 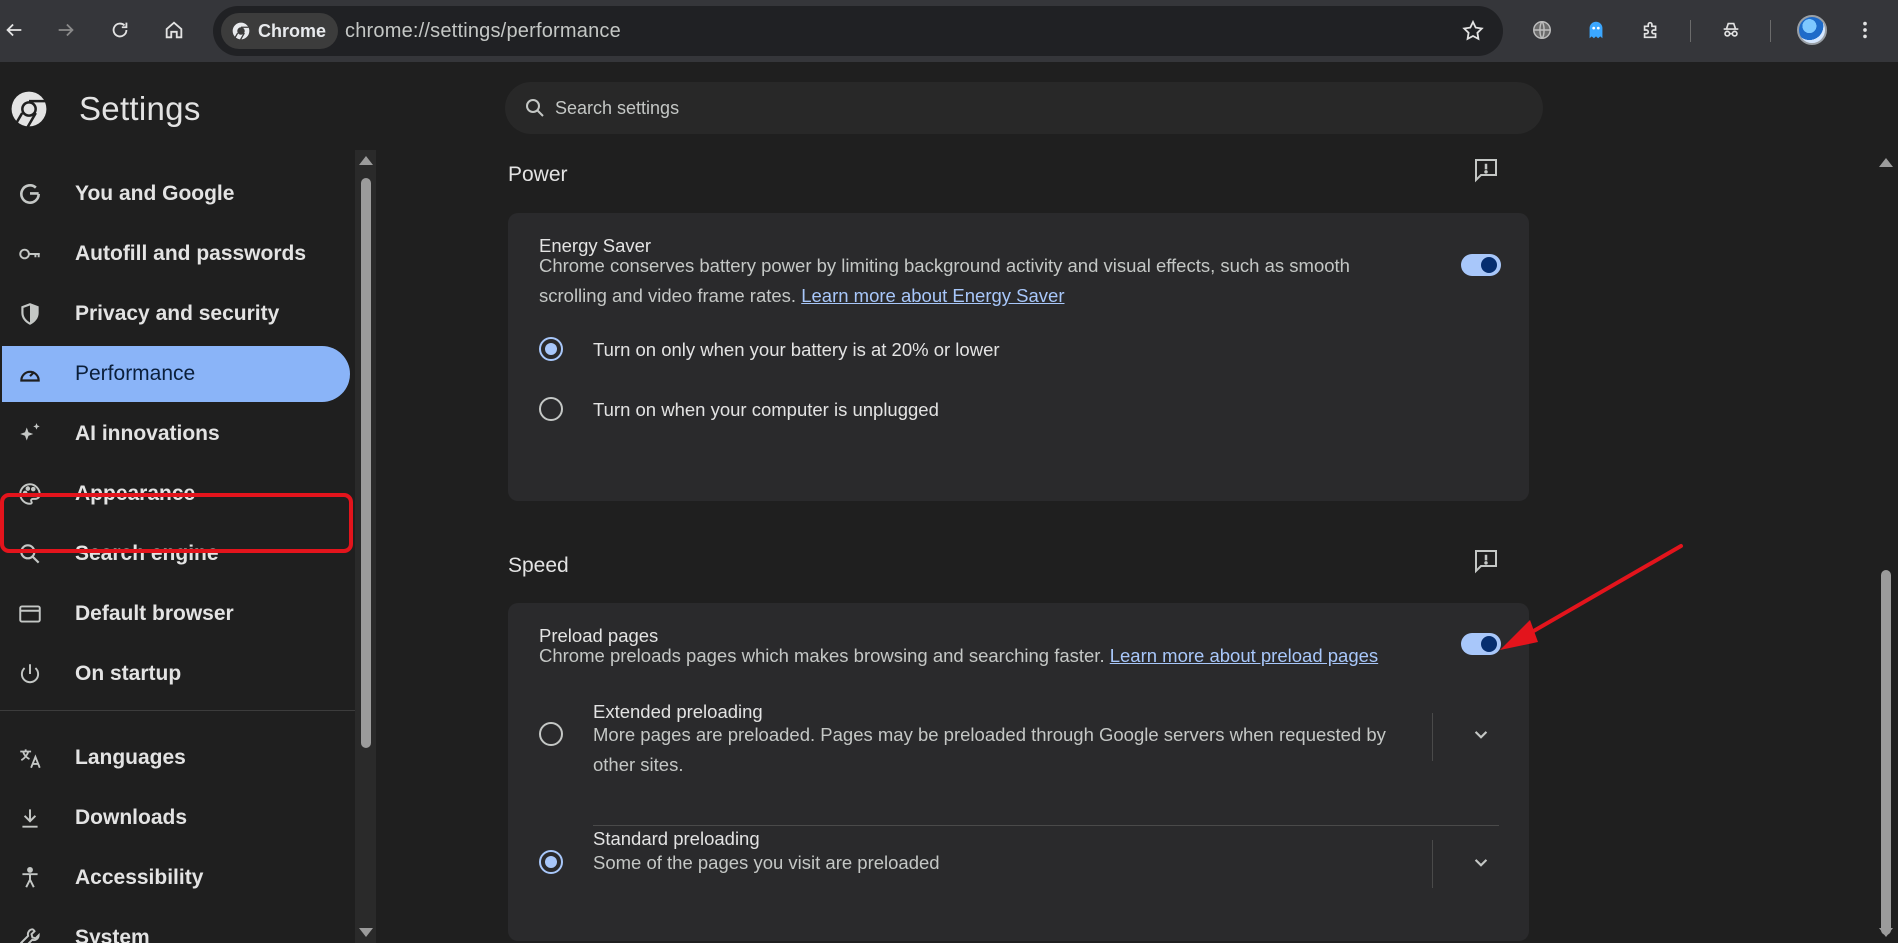 What do you see at coordinates (154, 613) in the screenshot?
I see `sidebar-item-label: Default browser` at bounding box center [154, 613].